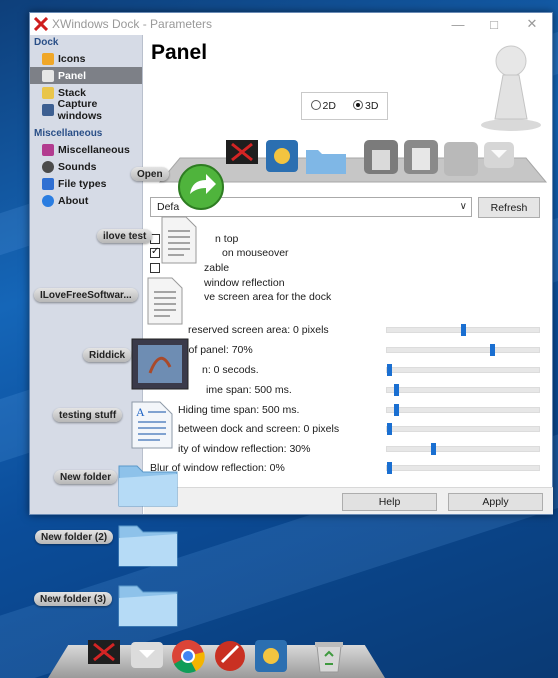 This screenshot has height=678, width=558. Describe the element at coordinates (86, 477) in the screenshot. I see `stack-label-new-folder: New folder` at that location.